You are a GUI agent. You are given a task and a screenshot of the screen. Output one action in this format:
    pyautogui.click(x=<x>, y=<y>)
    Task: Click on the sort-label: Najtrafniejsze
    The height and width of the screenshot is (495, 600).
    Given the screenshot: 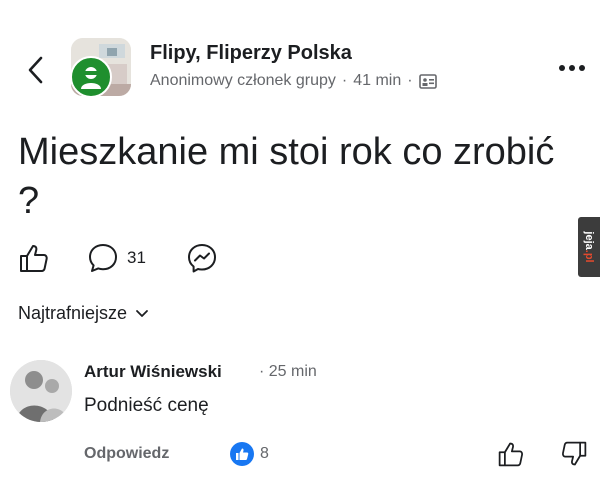 What is the action you would take?
    pyautogui.click(x=73, y=313)
    